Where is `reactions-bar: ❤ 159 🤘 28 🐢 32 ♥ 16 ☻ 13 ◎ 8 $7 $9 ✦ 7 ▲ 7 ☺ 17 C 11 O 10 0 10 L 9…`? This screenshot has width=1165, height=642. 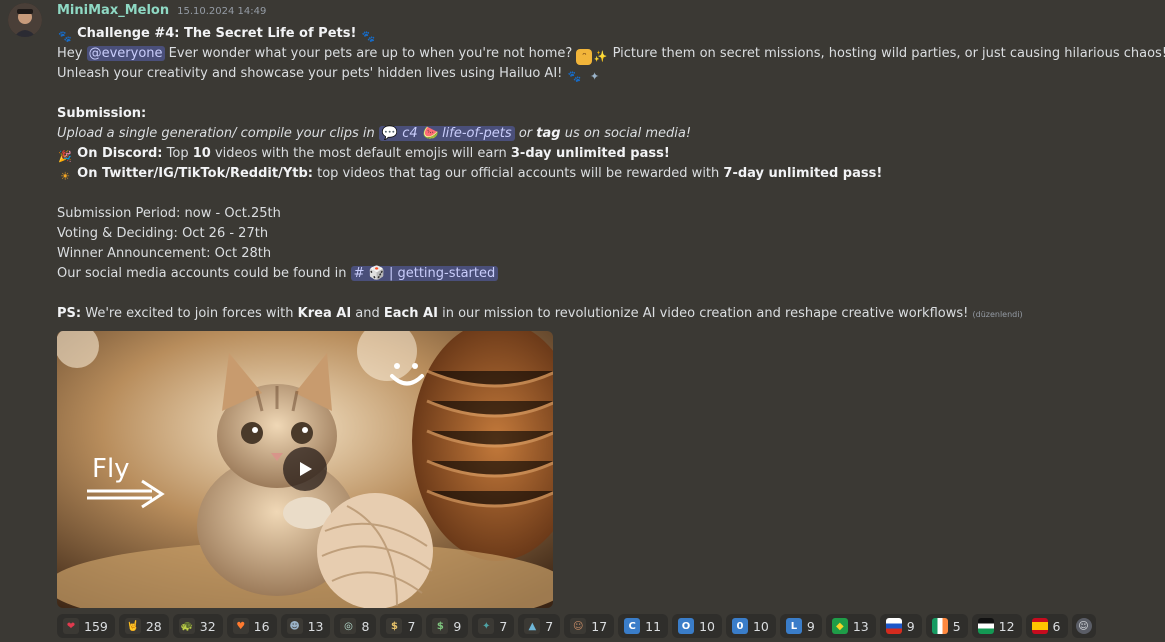
reactions-bar: ❤ 159 🤘 28 🐢 32 ♥ 16 ☻ 13 ◎ 8 $7 $9 ✦ 7 ▲ 7 ☺ 17 C 11 O 10 0 10 L 9… is located at coordinates (576, 626).